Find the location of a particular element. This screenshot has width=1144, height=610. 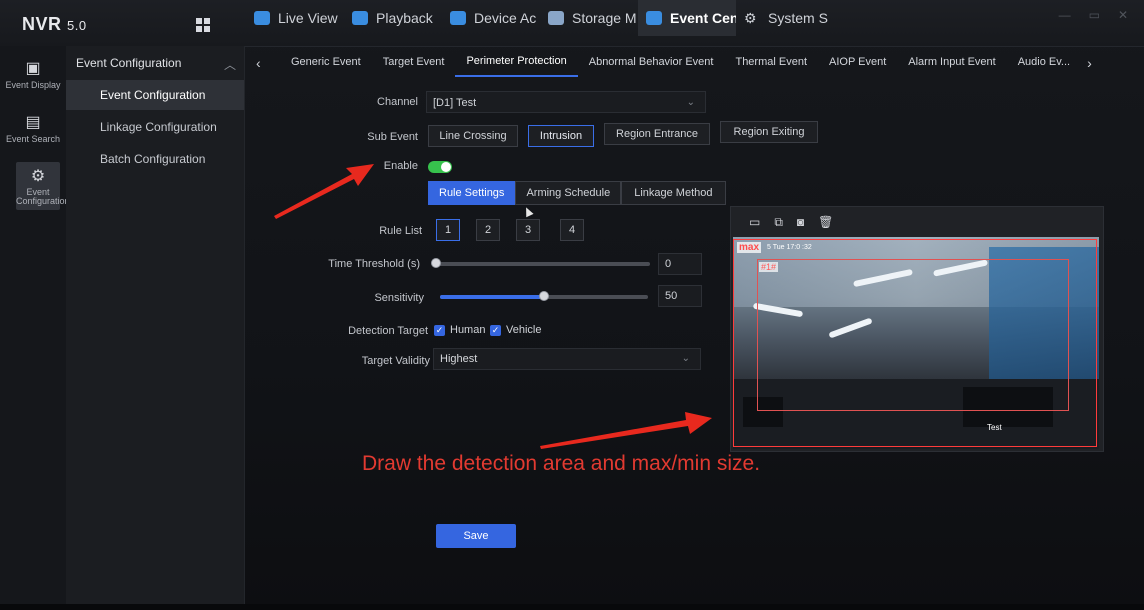

sub-event-region-entrance: Region Entrance is located at coordinates (657, 134).